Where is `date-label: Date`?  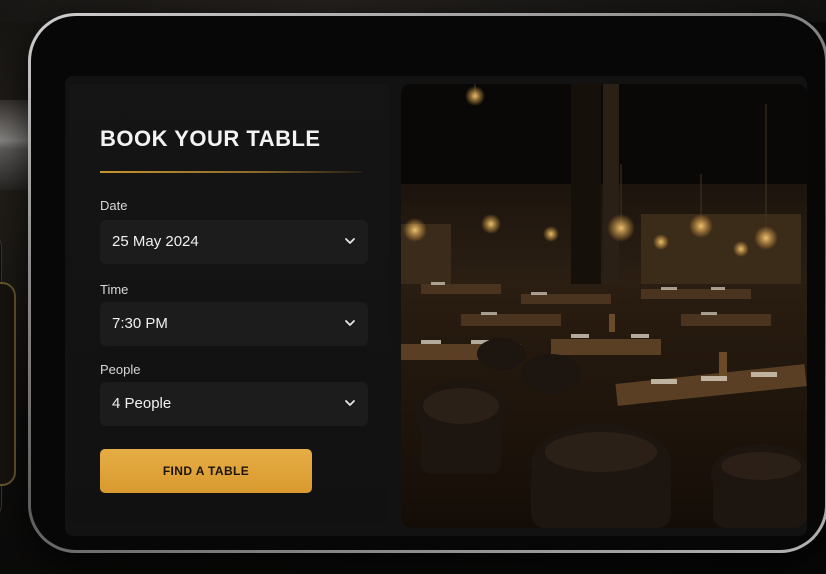 date-label: Date is located at coordinates (114, 205).